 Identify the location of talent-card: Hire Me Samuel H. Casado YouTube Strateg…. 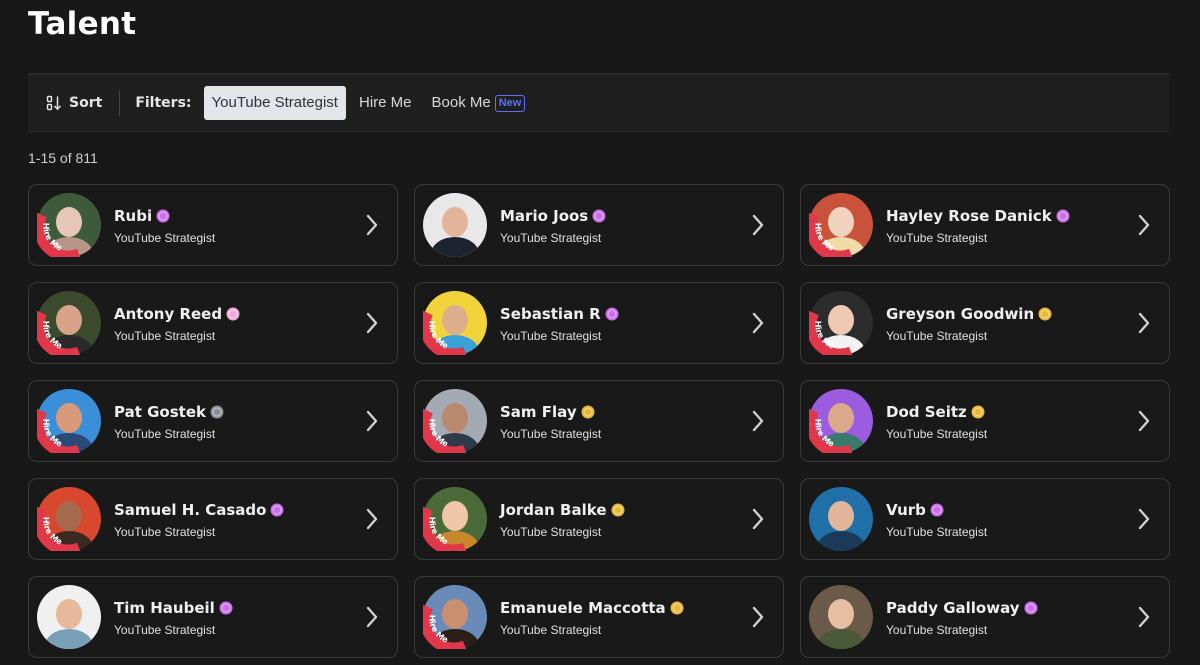
(213, 519).